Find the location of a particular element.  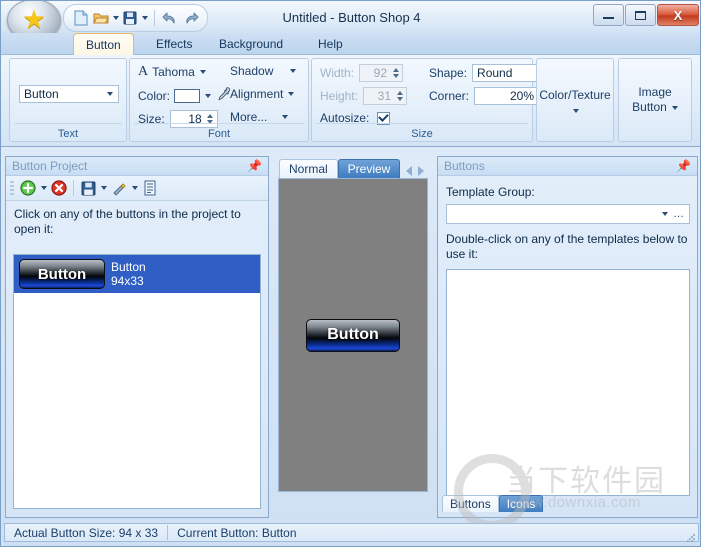

ribbon-tab-strip: Button Effects Background Help is located at coordinates (350, 44).